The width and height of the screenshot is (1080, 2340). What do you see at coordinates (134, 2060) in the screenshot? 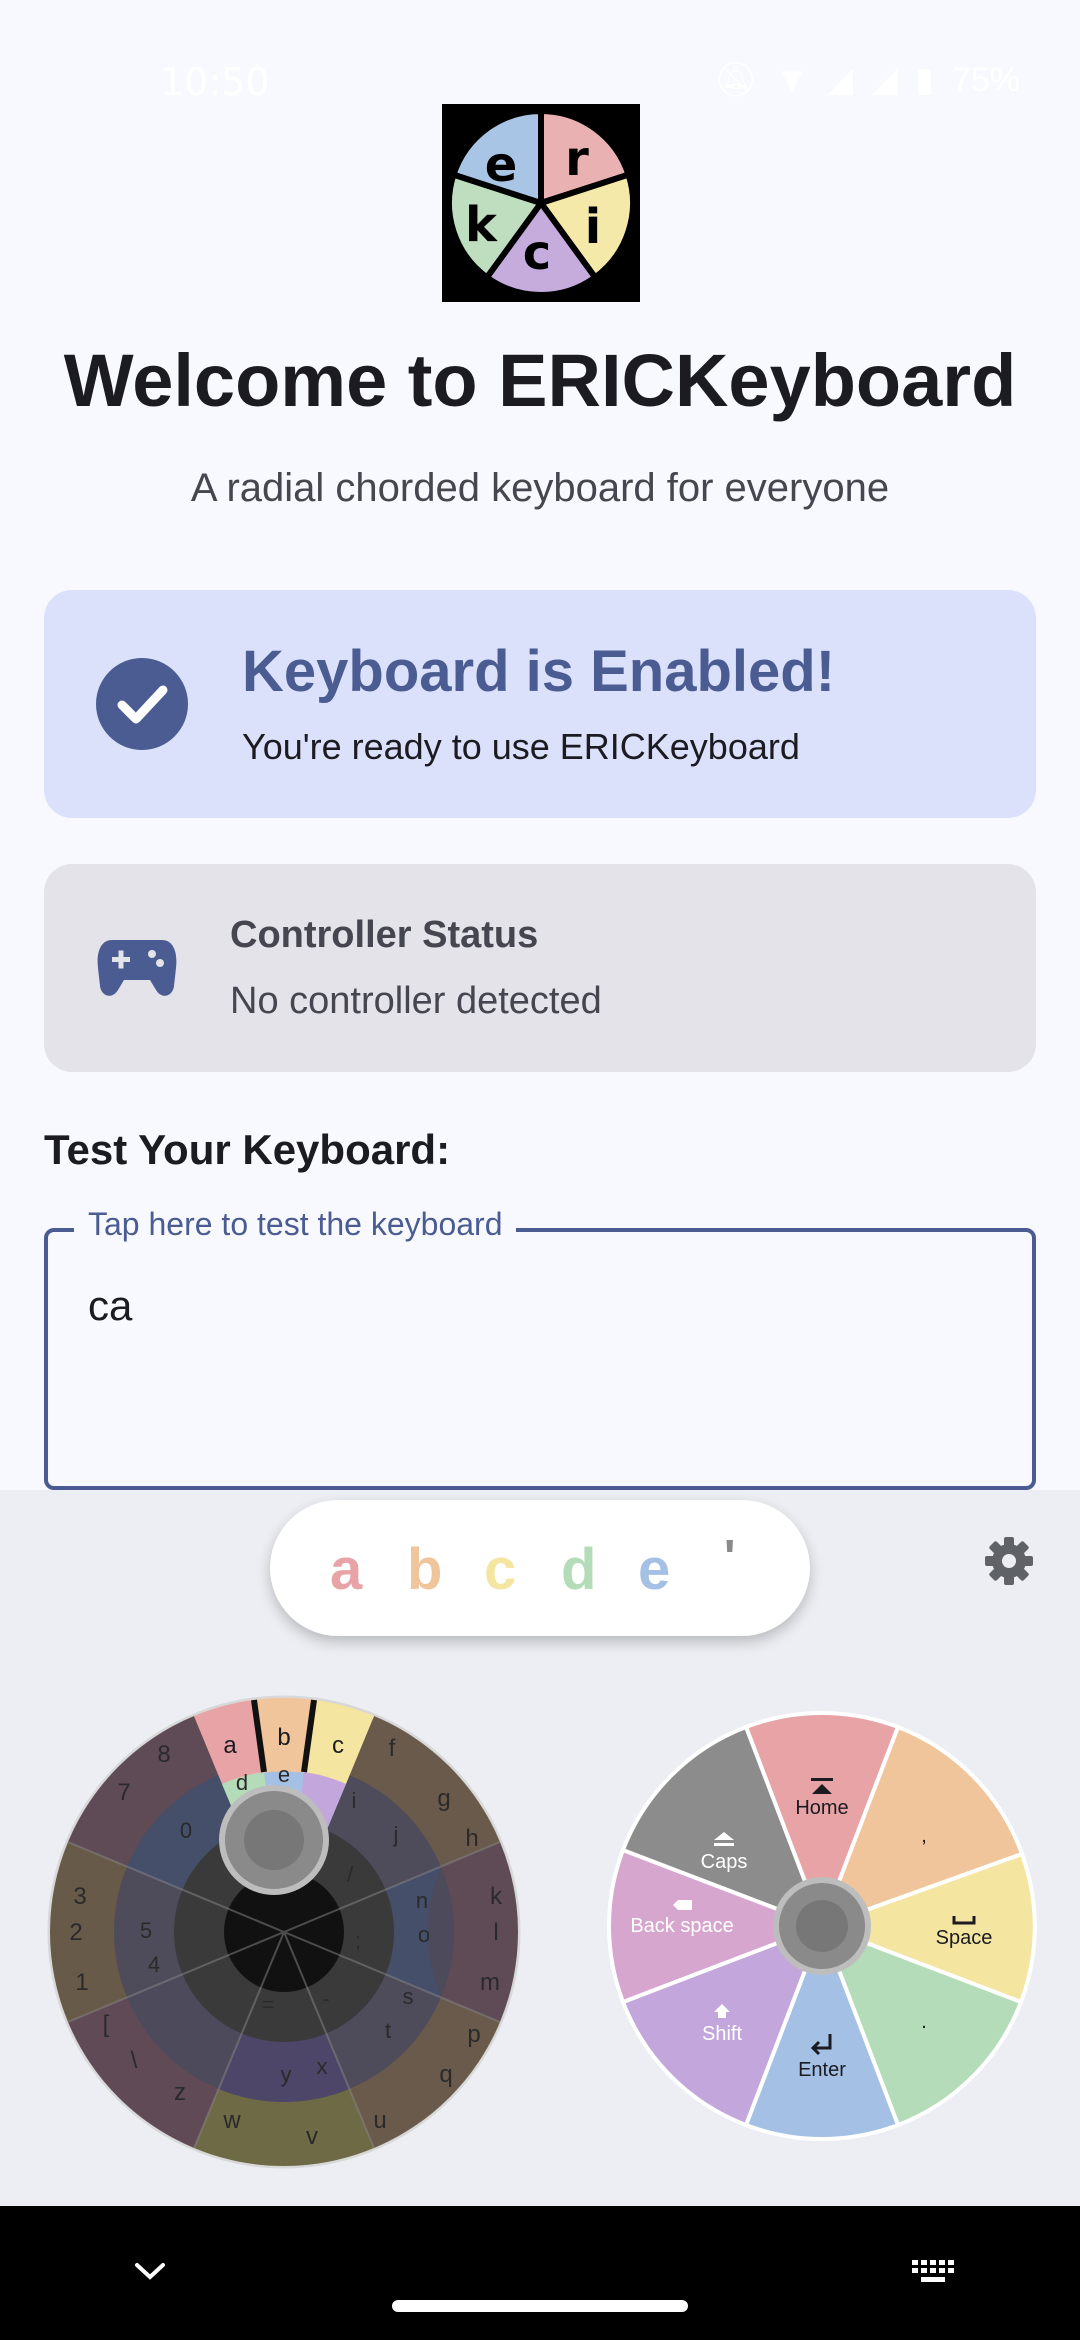
I see `key-backslash: \` at bounding box center [134, 2060].